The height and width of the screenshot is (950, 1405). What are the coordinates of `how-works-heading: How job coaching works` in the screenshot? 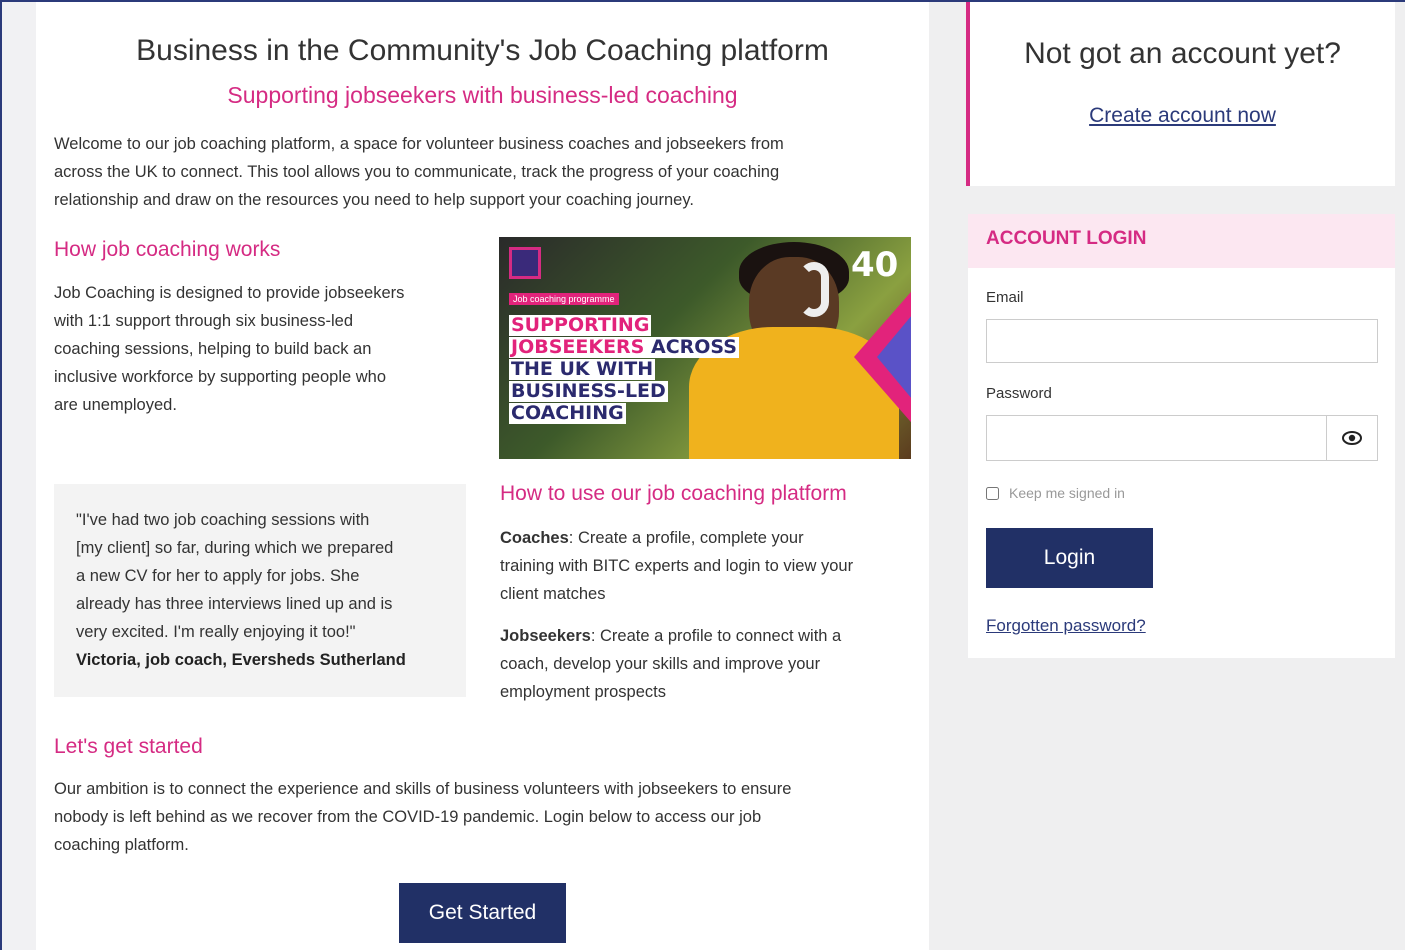 It's located at (167, 249).